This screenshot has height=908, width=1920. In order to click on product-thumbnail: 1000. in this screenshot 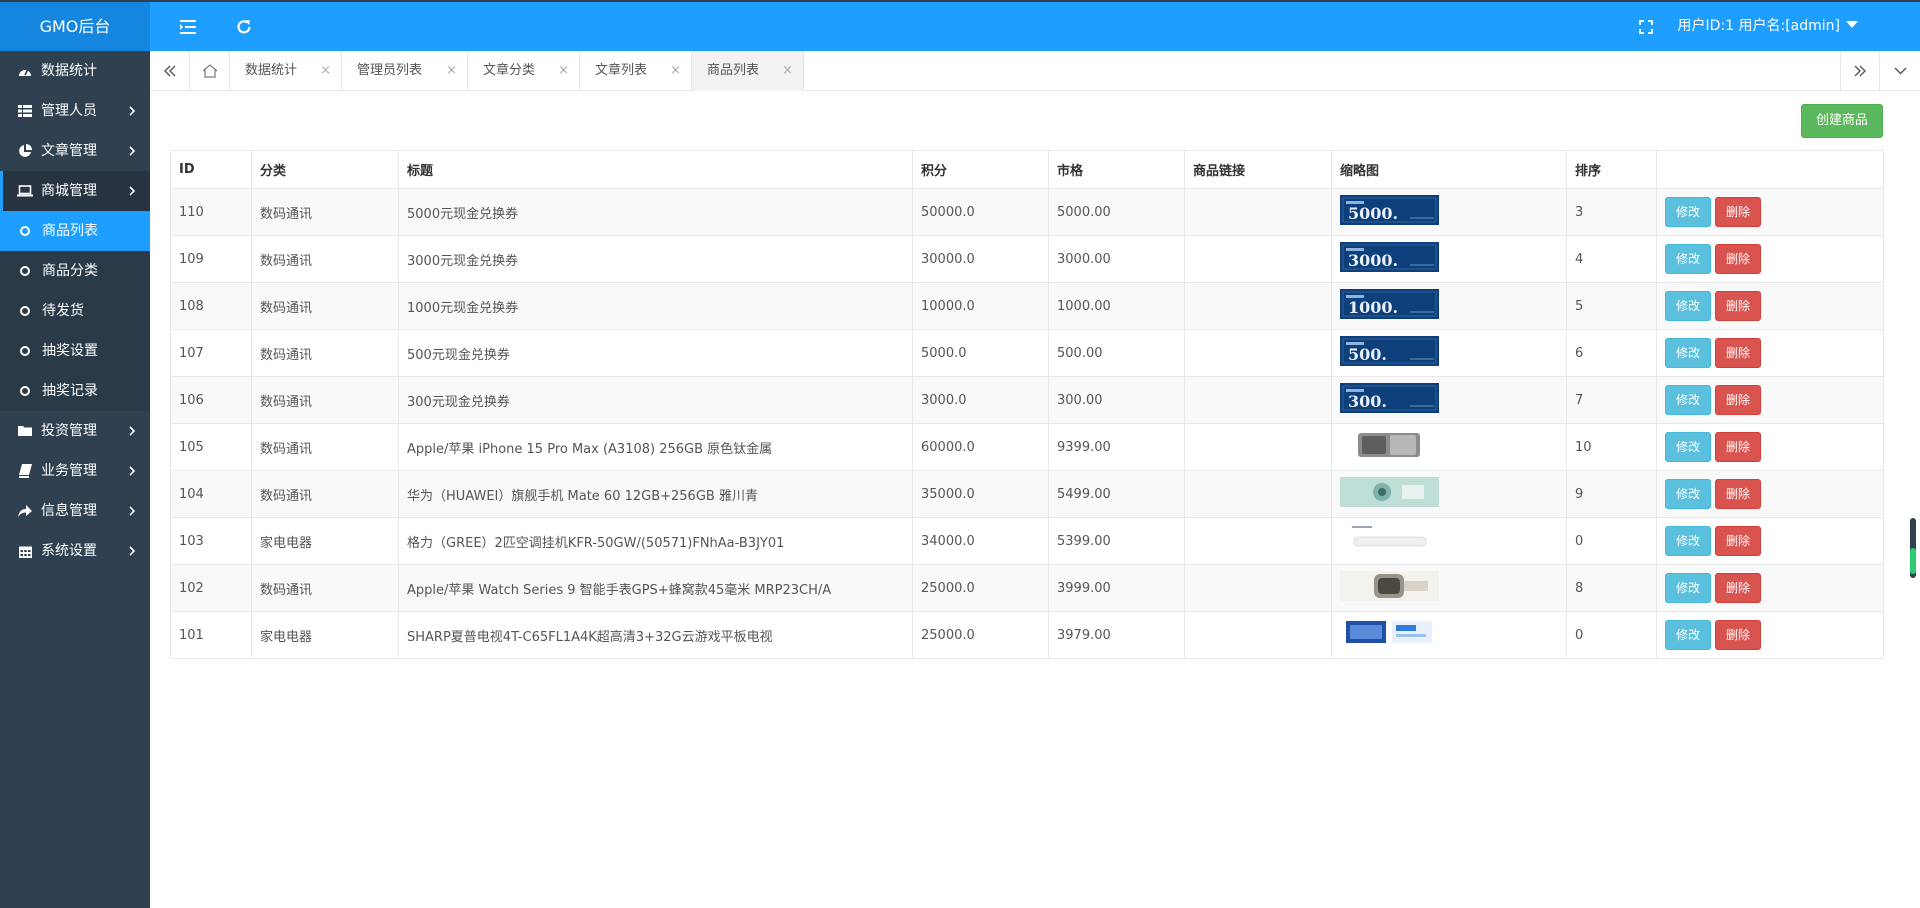, I will do `click(1389, 304)`.